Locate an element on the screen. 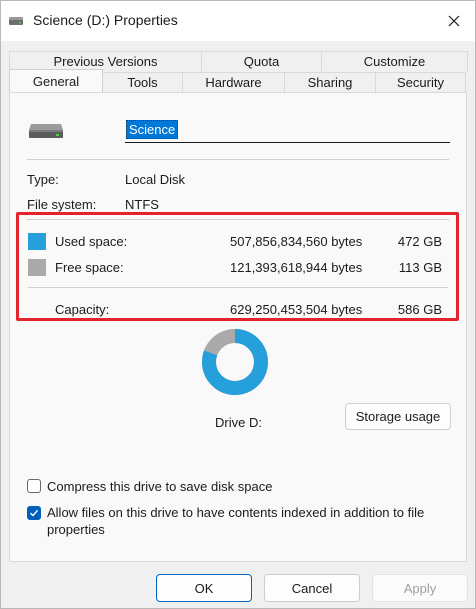 The width and height of the screenshot is (476, 609). tab-quota: Quota is located at coordinates (261, 61).